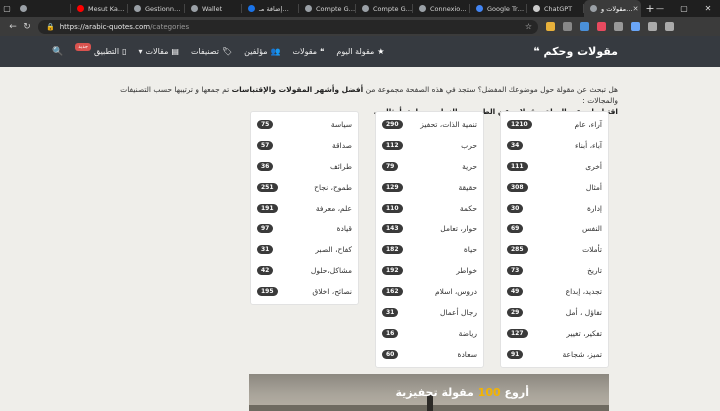 This screenshot has height=411, width=720. Describe the element at coordinates (304, 270) in the screenshot. I see `category-item: مشاكل،حلول 42` at that location.